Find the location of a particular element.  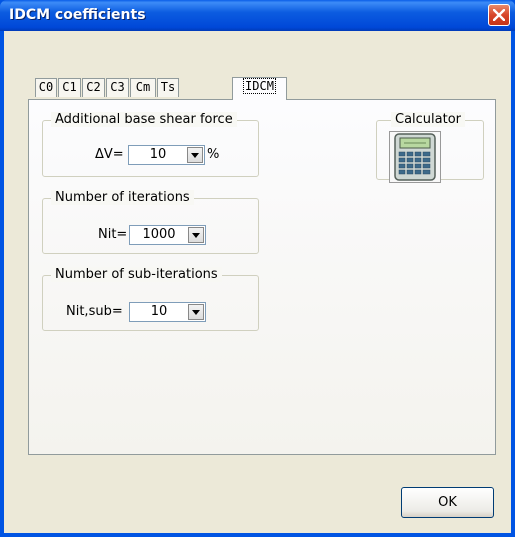

tab-idcm: IDCM is located at coordinates (259, 88).